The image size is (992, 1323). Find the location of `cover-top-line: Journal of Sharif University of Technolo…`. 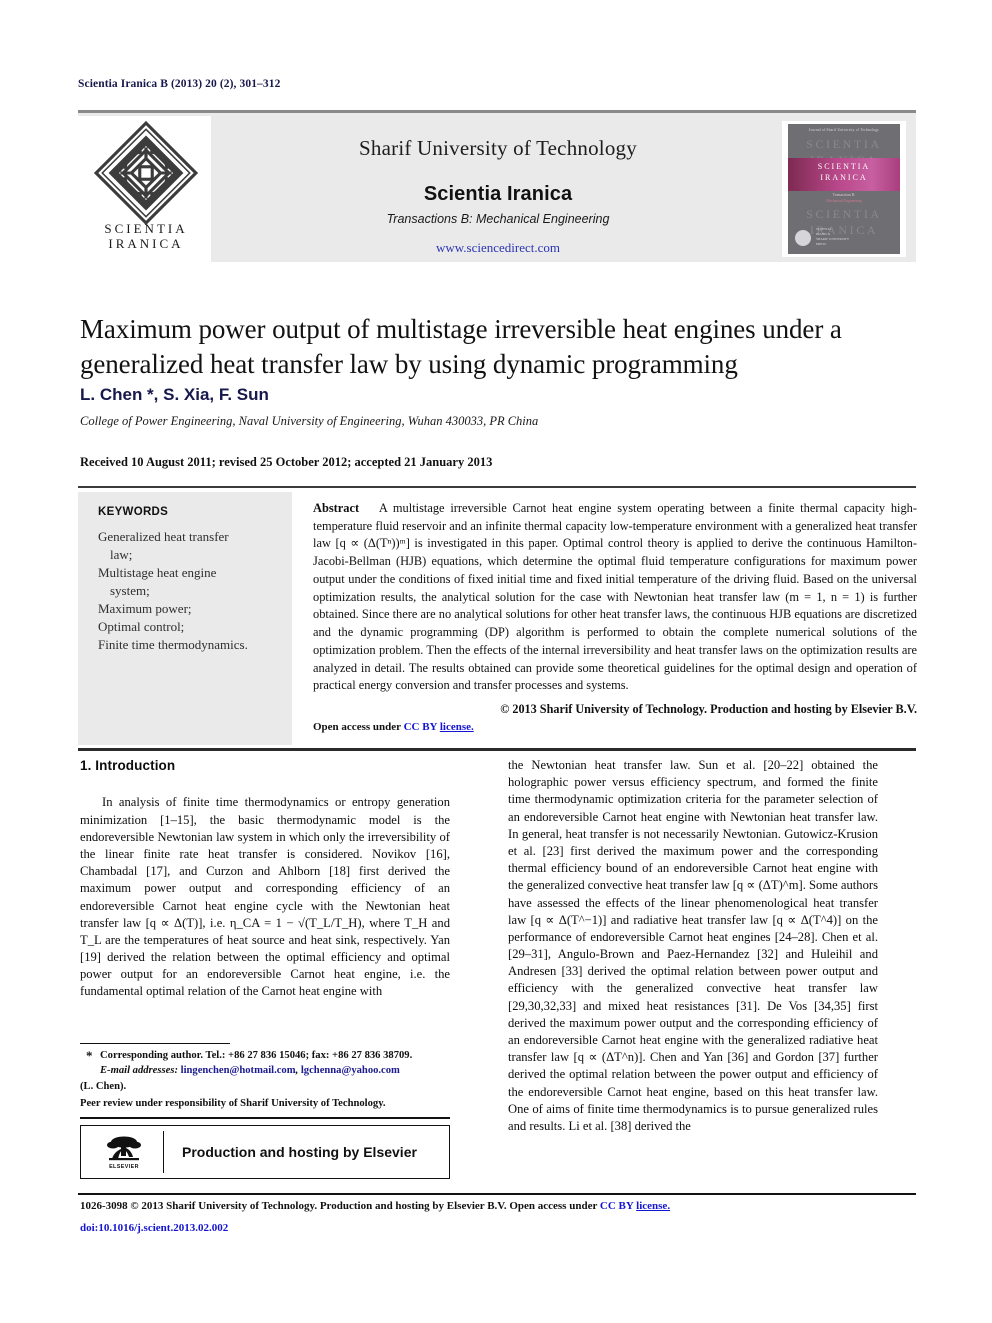

cover-top-line: Journal of Sharif University of Technolo… is located at coordinates (844, 130).